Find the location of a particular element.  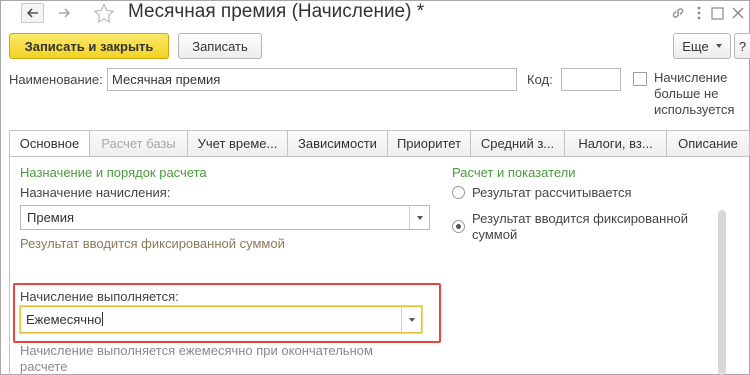

tab-priority: Приоритет is located at coordinates (429, 143).